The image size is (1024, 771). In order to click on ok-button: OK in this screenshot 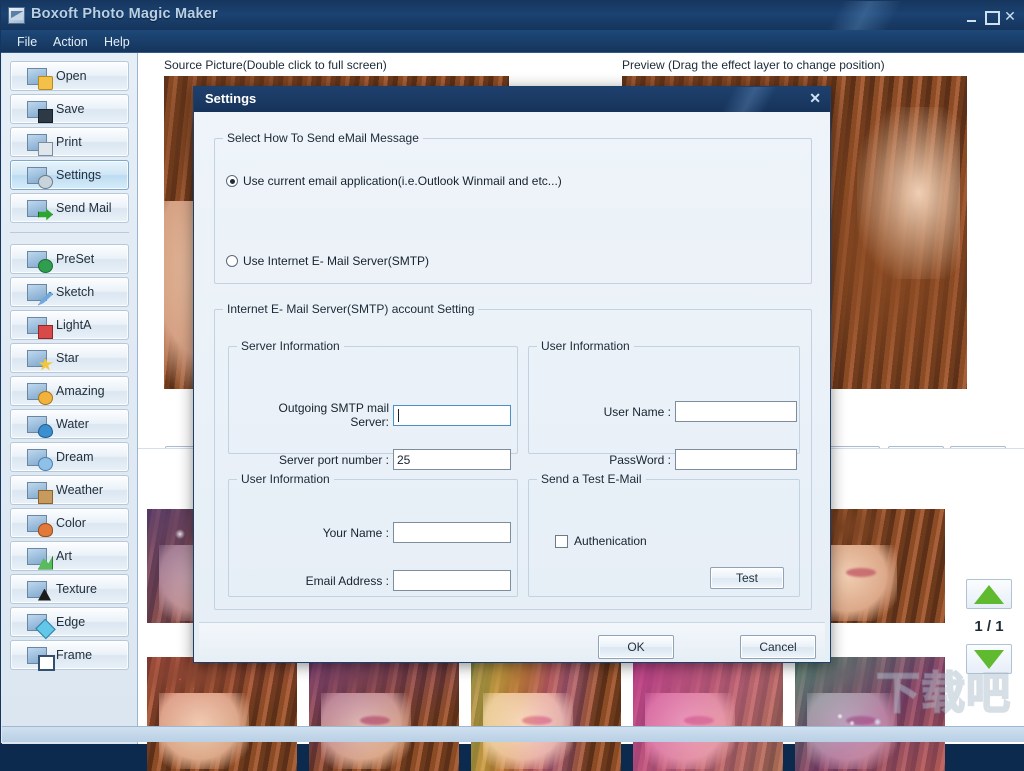, I will do `click(636, 647)`.